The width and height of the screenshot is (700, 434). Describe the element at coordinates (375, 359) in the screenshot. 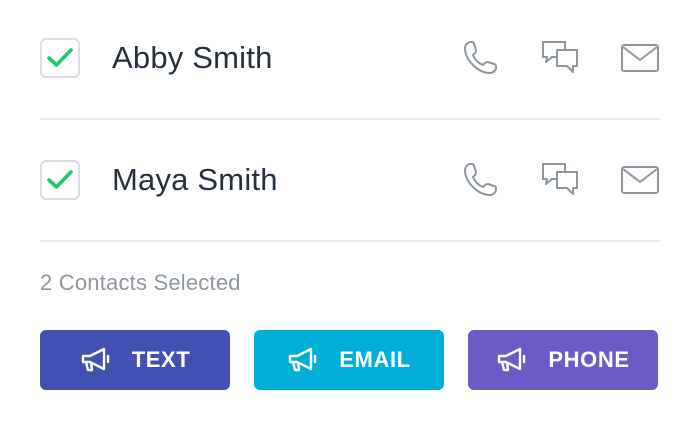

I see `bulk-email-label: EMAIL` at that location.